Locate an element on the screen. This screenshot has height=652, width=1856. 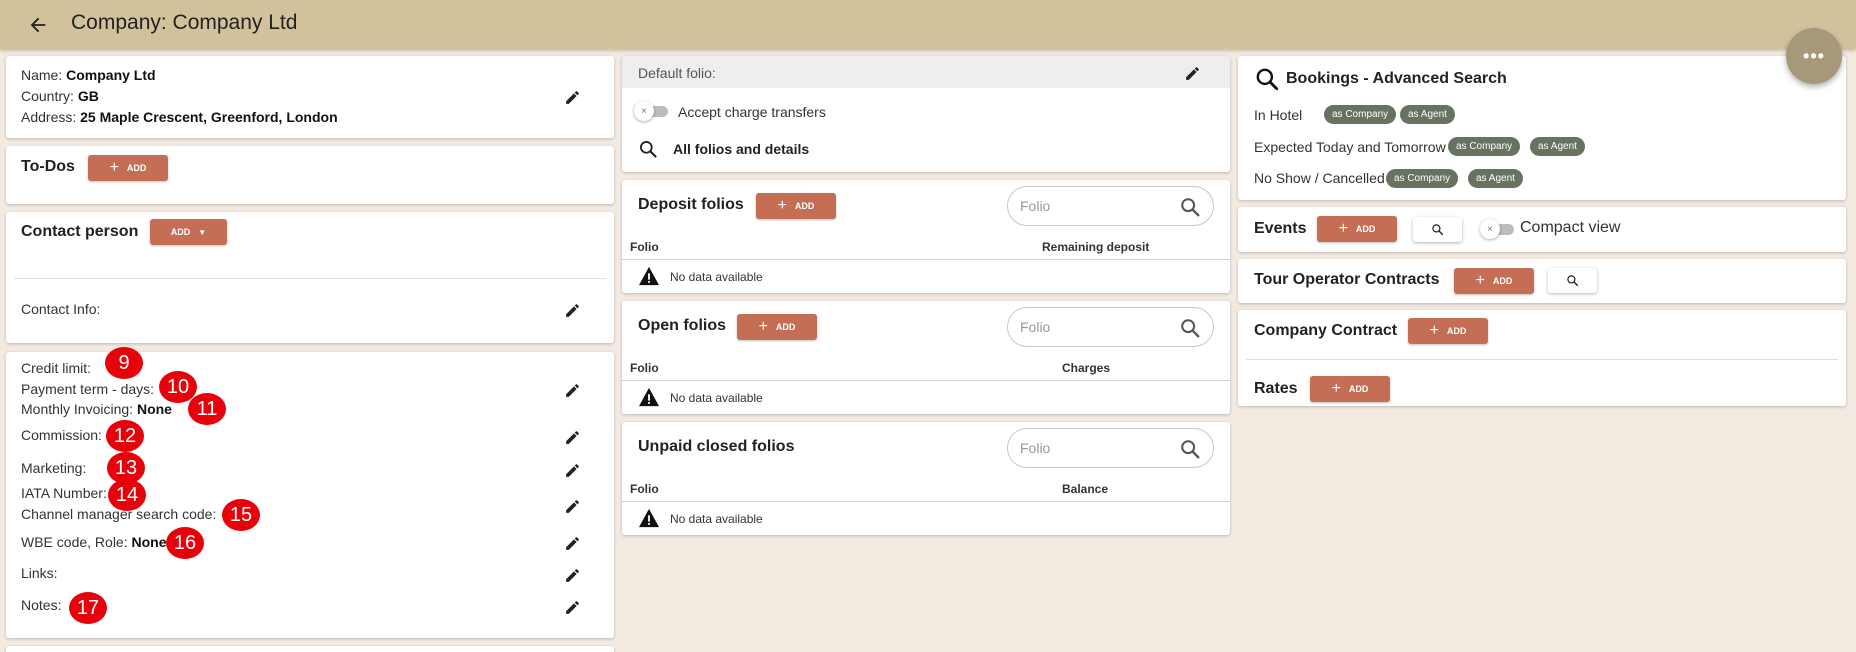
back-arrow-icon is located at coordinates (38, 25).